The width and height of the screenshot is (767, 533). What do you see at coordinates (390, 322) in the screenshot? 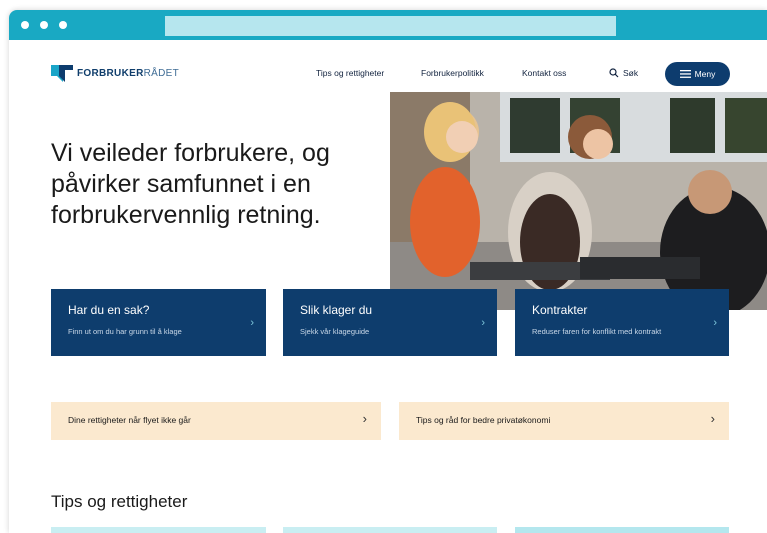
I see `card-slik-klager-du: Slik klager du Sjekk vår klageguide ›` at bounding box center [390, 322].